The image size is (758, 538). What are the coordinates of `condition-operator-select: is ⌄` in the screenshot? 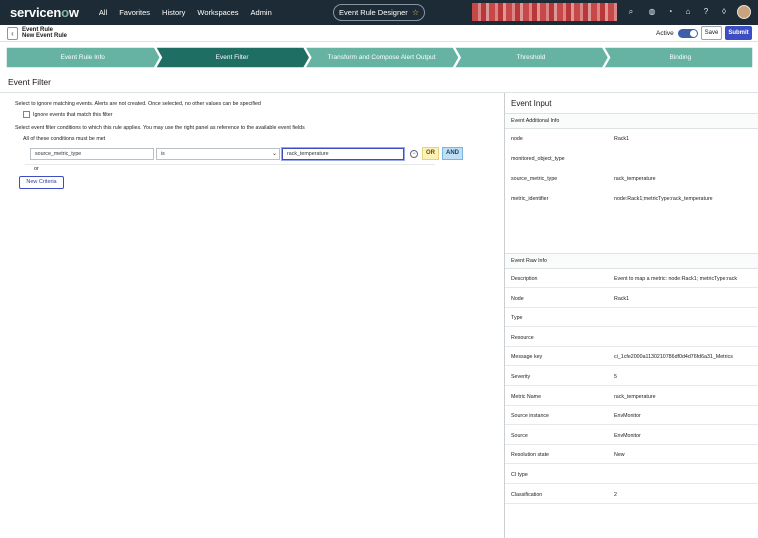 It's located at (218, 154).